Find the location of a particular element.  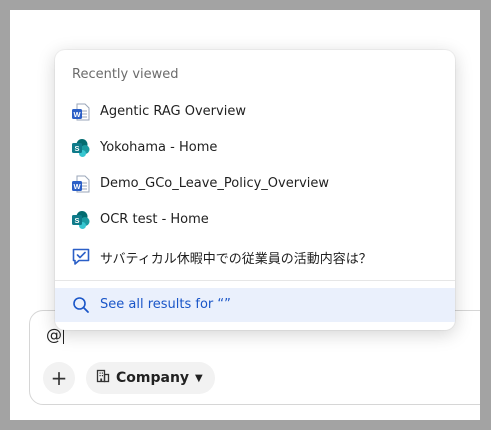

suggestion-item: W Agentic RAG Overview is located at coordinates (255, 112).